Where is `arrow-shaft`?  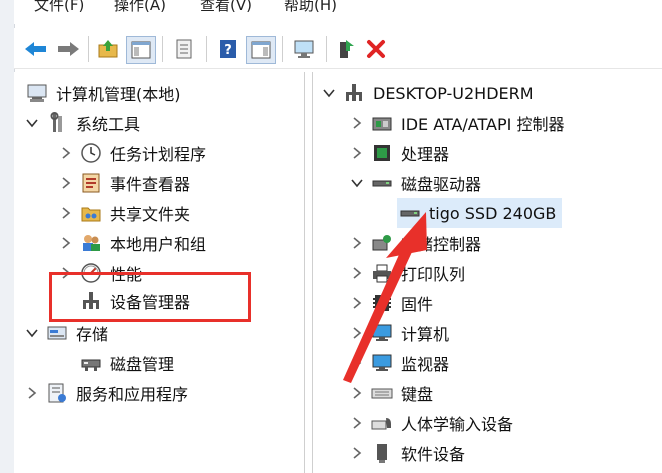 arrow-shaft is located at coordinates (377, 315).